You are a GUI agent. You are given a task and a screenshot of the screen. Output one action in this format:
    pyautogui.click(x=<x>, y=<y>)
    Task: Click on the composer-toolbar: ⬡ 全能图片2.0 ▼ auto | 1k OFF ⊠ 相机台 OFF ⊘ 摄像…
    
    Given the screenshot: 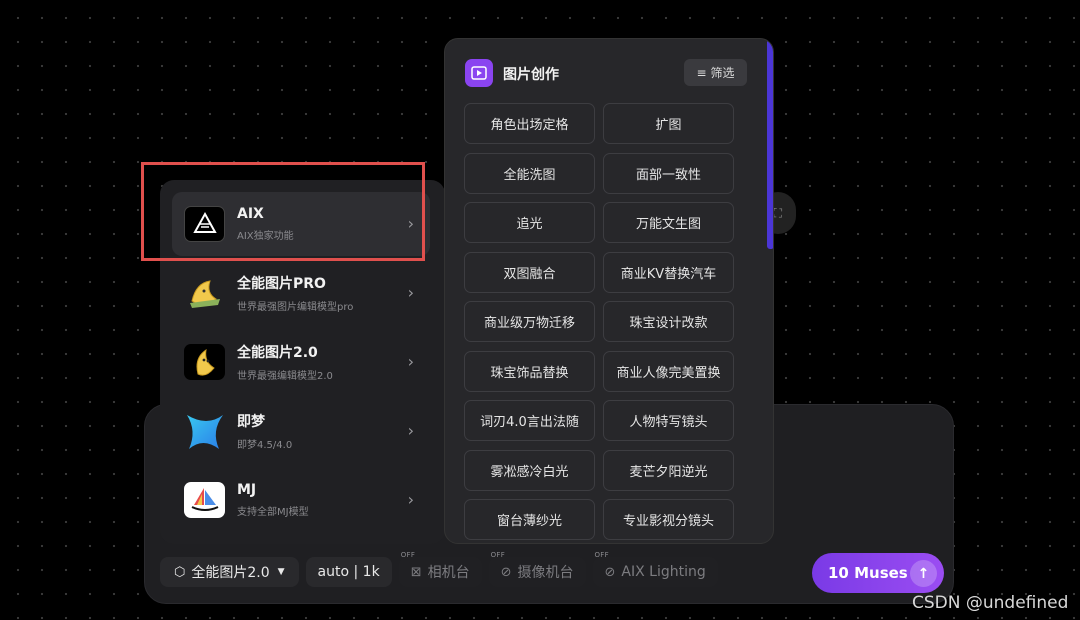 What is the action you would take?
    pyautogui.click(x=439, y=569)
    